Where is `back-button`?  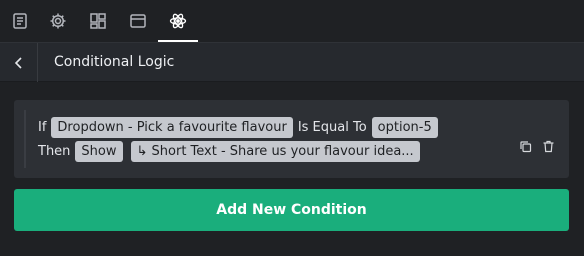 back-button is located at coordinates (19, 62).